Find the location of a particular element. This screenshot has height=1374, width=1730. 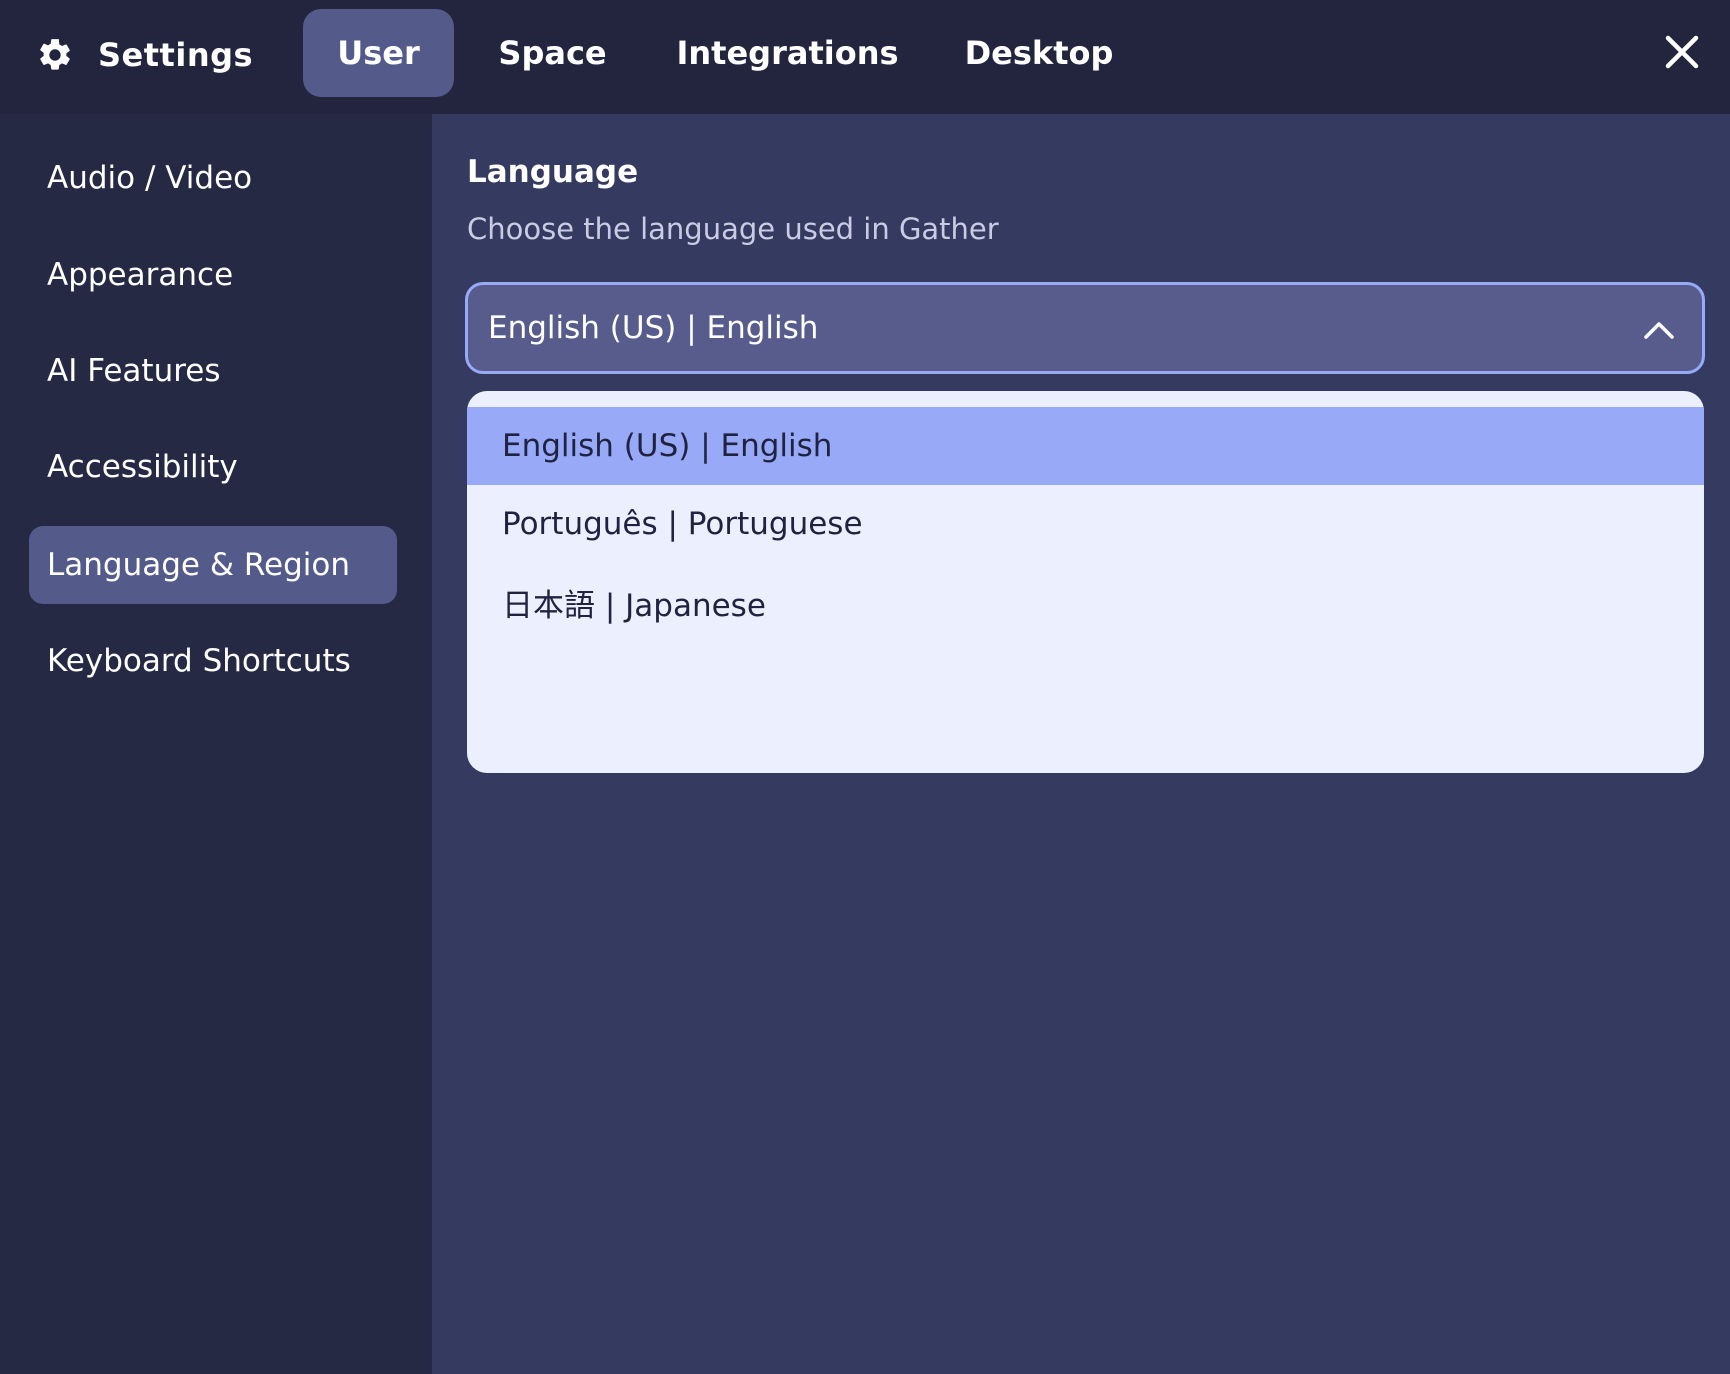

language-select-value: English (US) | English is located at coordinates (653, 328).